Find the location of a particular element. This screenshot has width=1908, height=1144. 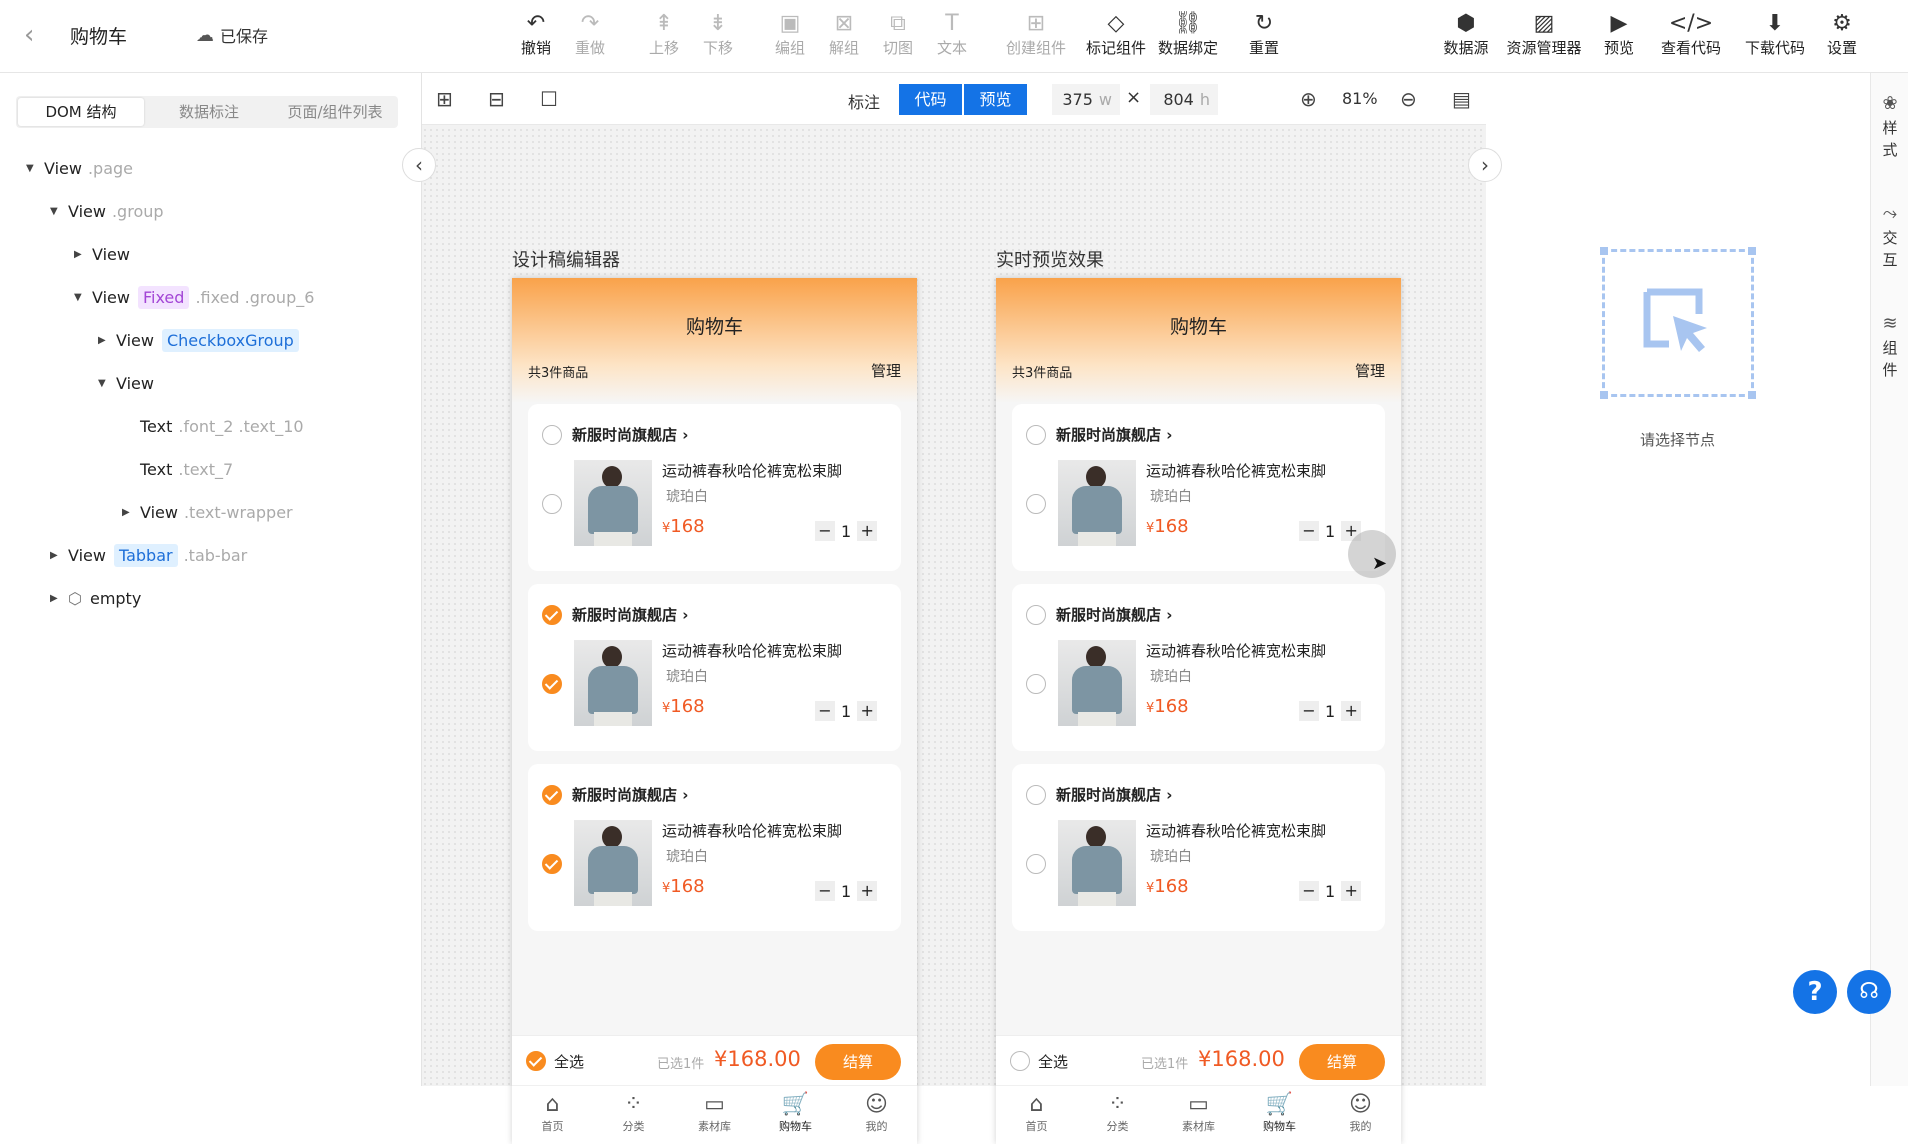

toolbar-datasource-button: ⬢ 数据源 is located at coordinates (1466, 34).